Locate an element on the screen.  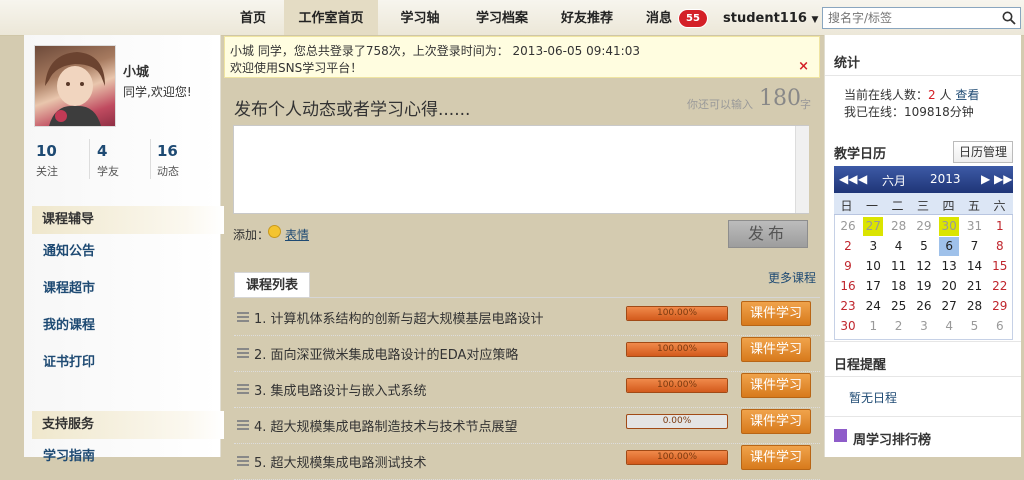
smiley-icon is located at coordinates (274, 231).